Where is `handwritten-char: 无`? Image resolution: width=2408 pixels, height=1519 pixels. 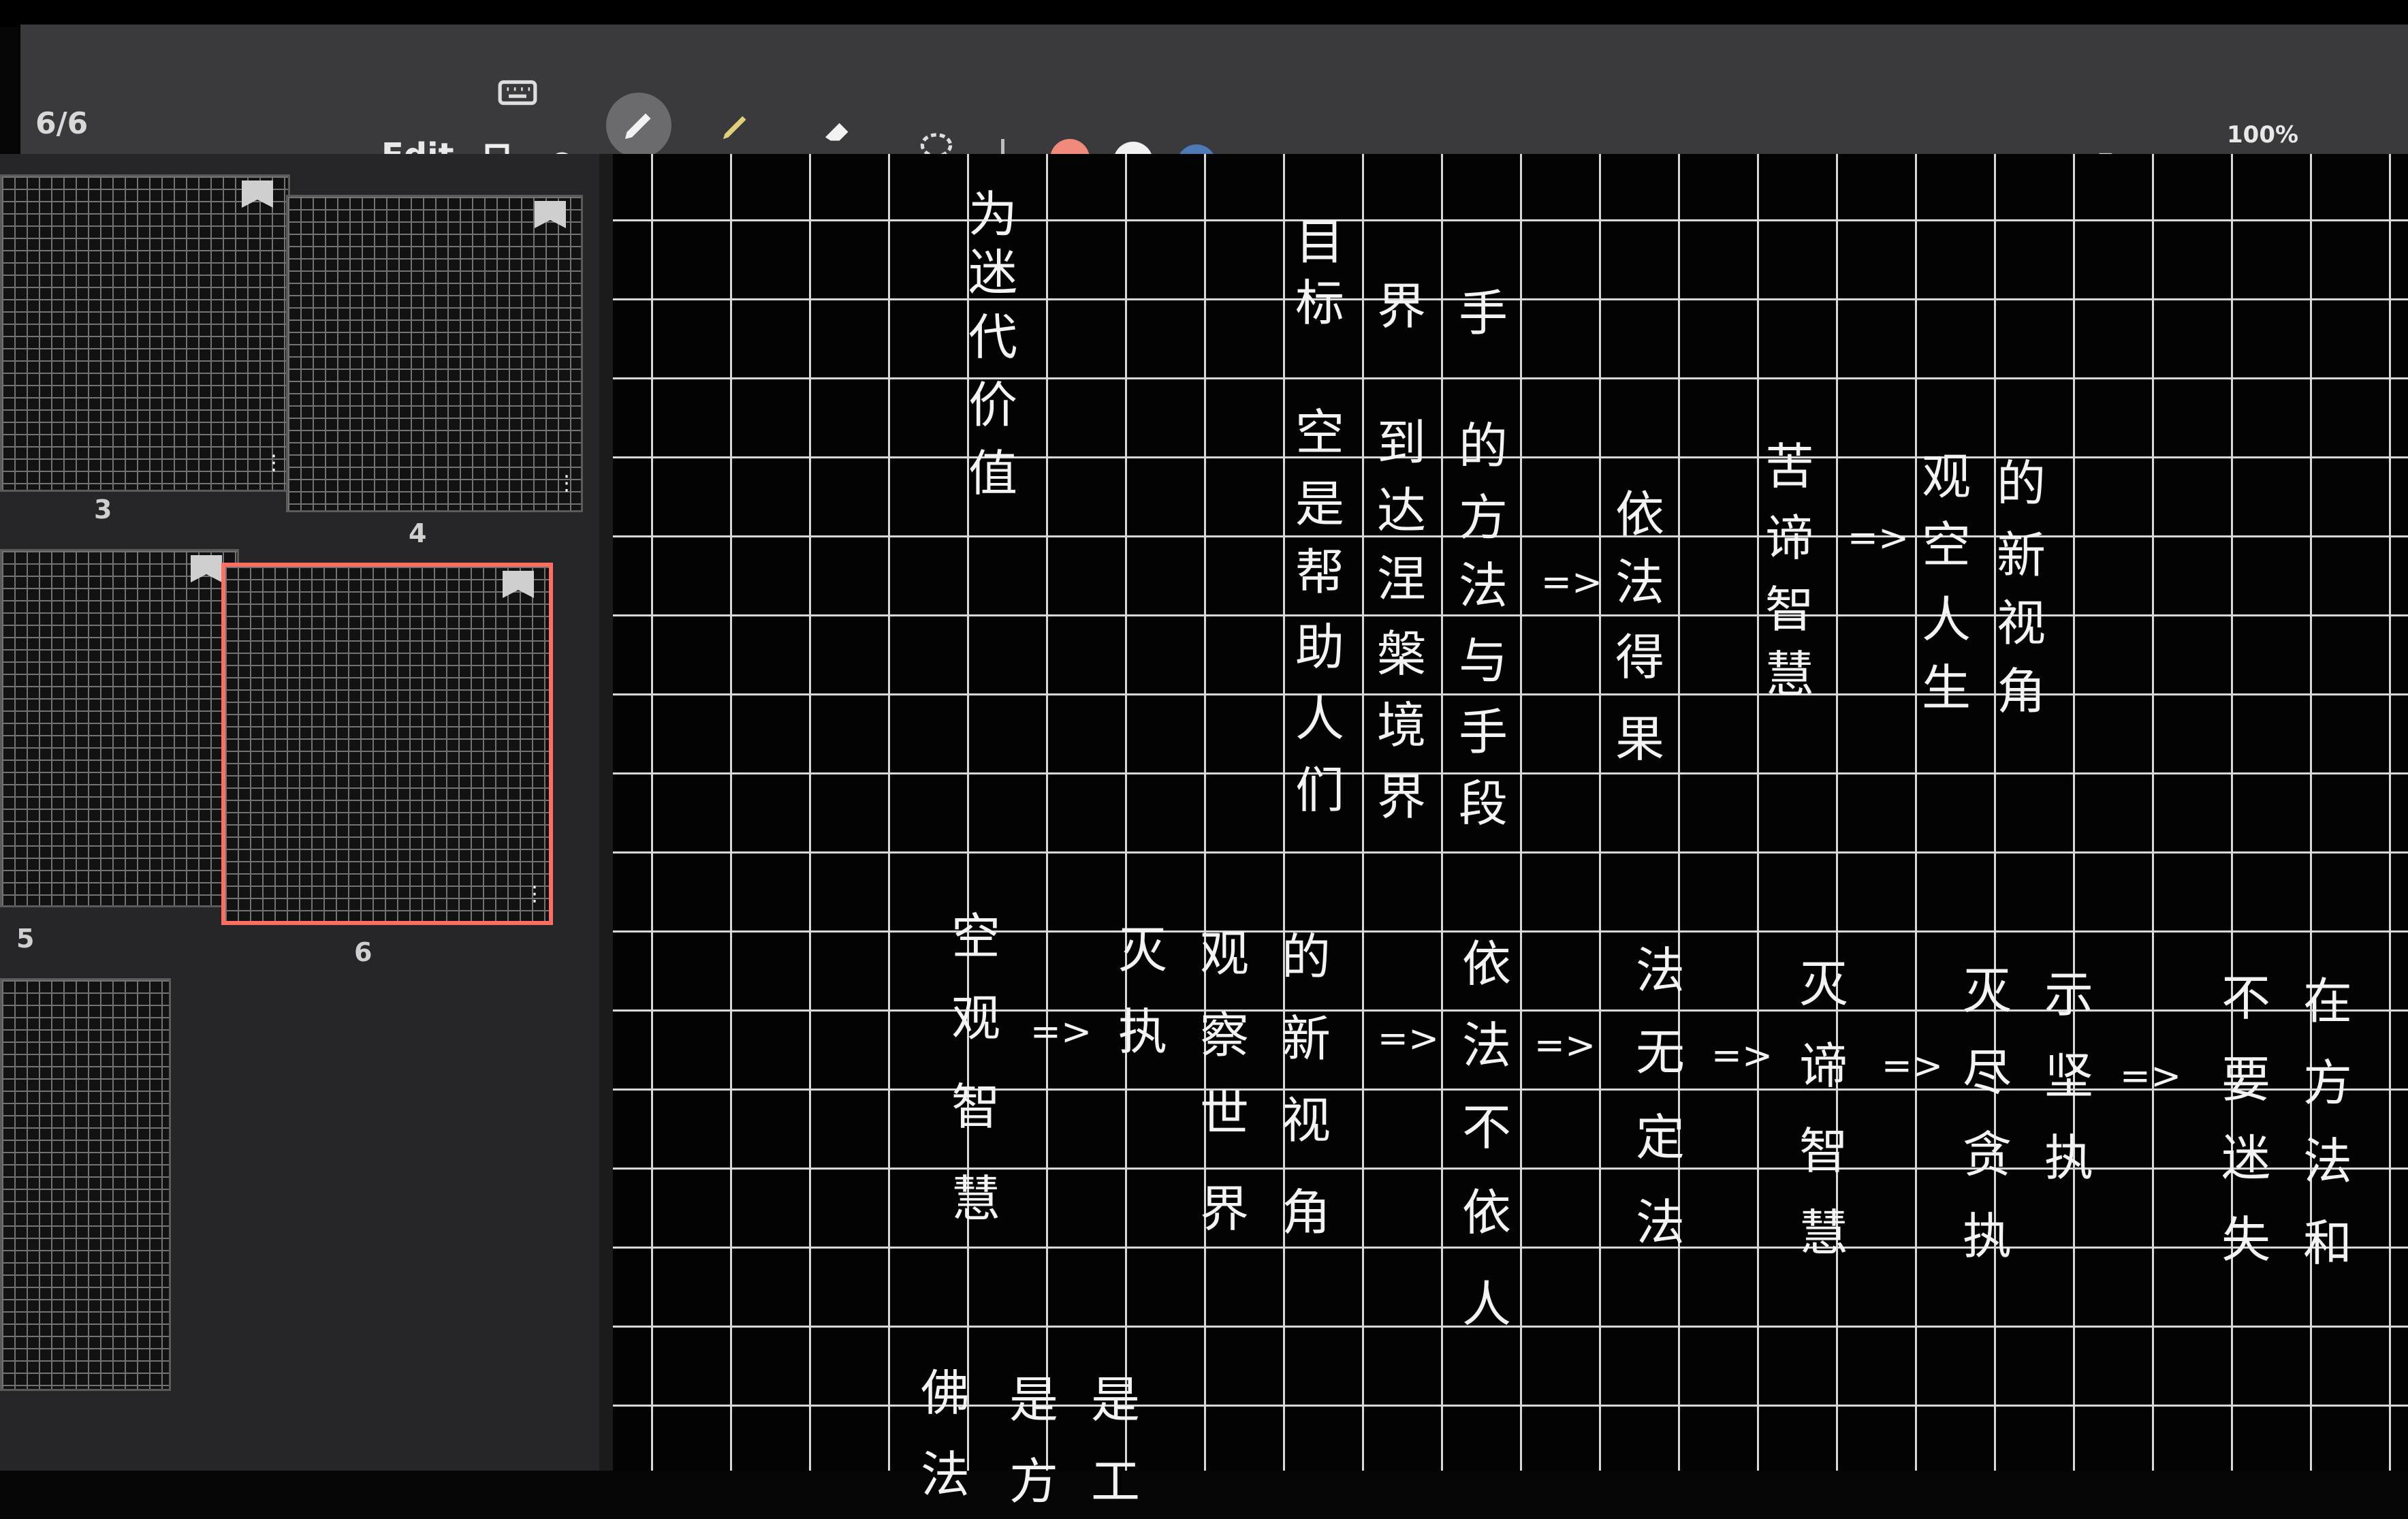
handwritten-char: 无 is located at coordinates (1660, 1052).